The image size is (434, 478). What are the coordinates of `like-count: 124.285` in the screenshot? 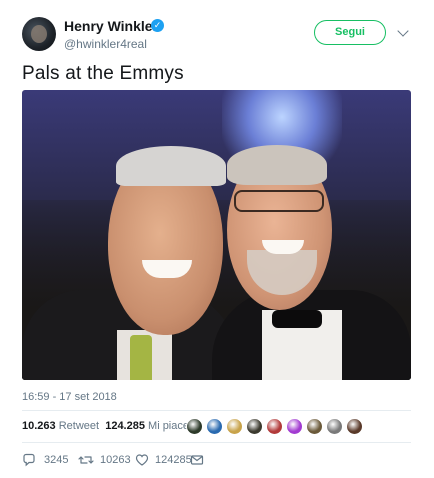 It's located at (125, 426).